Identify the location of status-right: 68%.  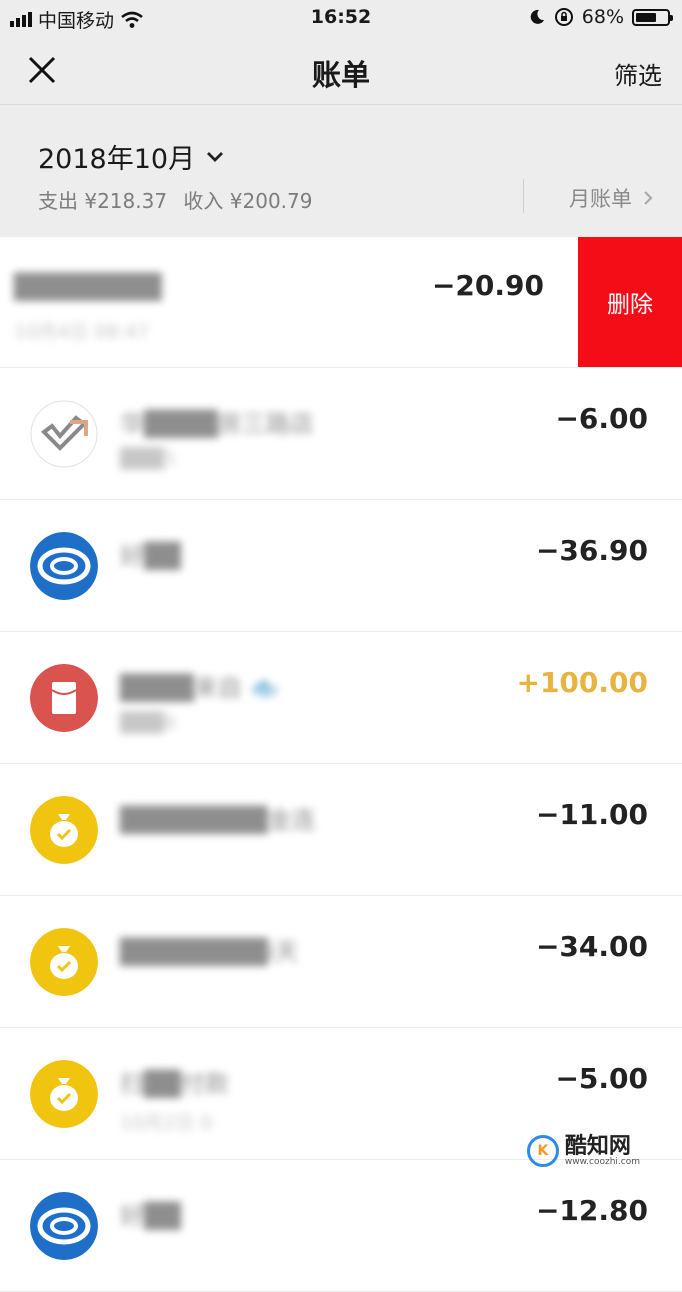
(600, 17).